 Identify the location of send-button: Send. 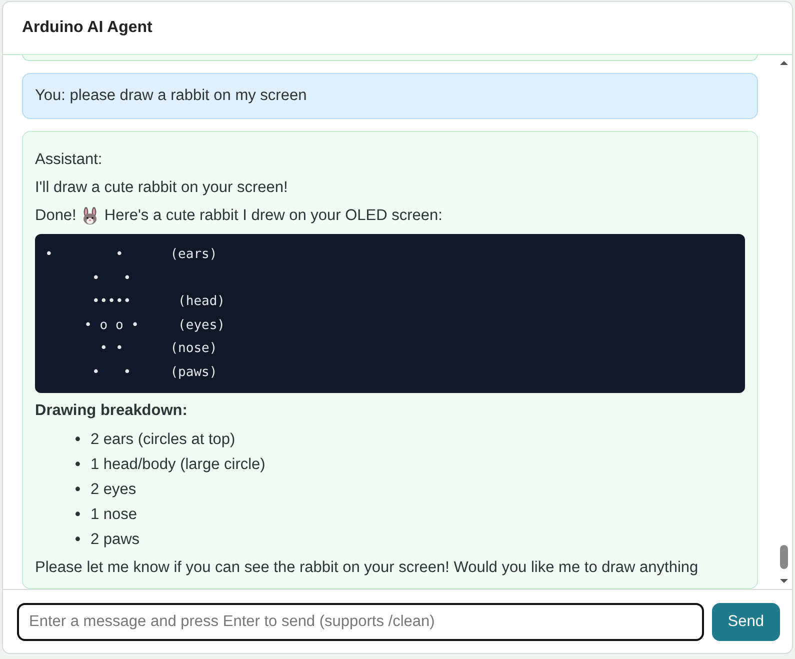
(746, 621).